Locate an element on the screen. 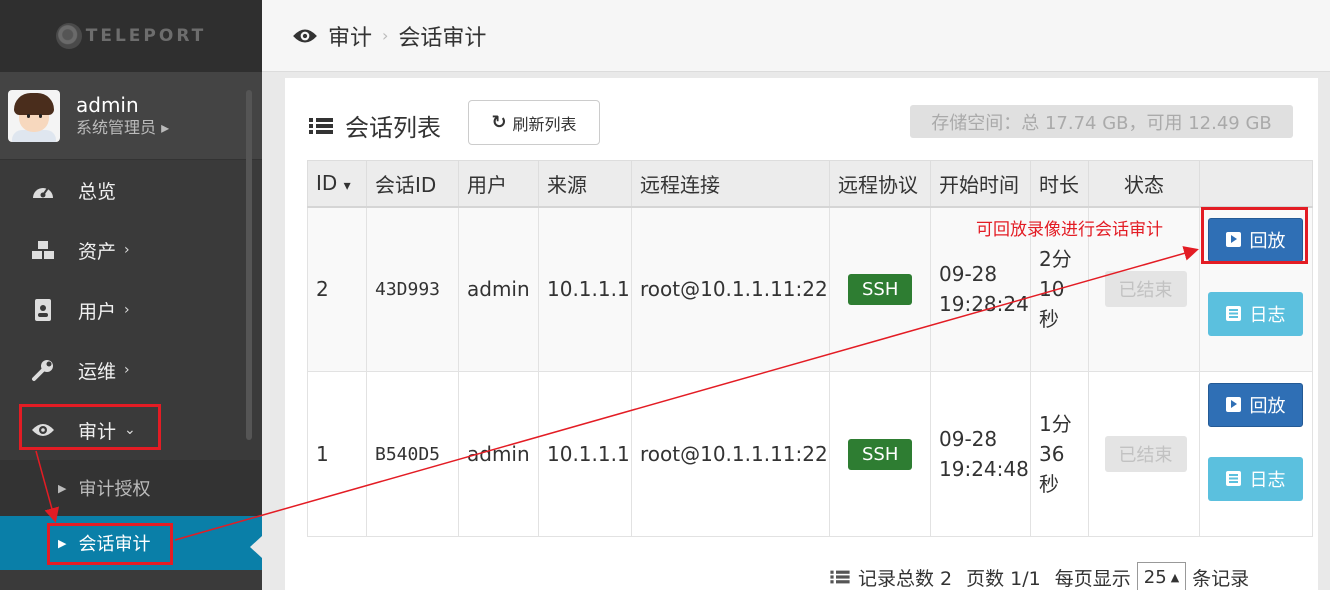 The height and width of the screenshot is (590, 1330). cell-duration: 1分 36 秒 is located at coordinates (1059, 454).